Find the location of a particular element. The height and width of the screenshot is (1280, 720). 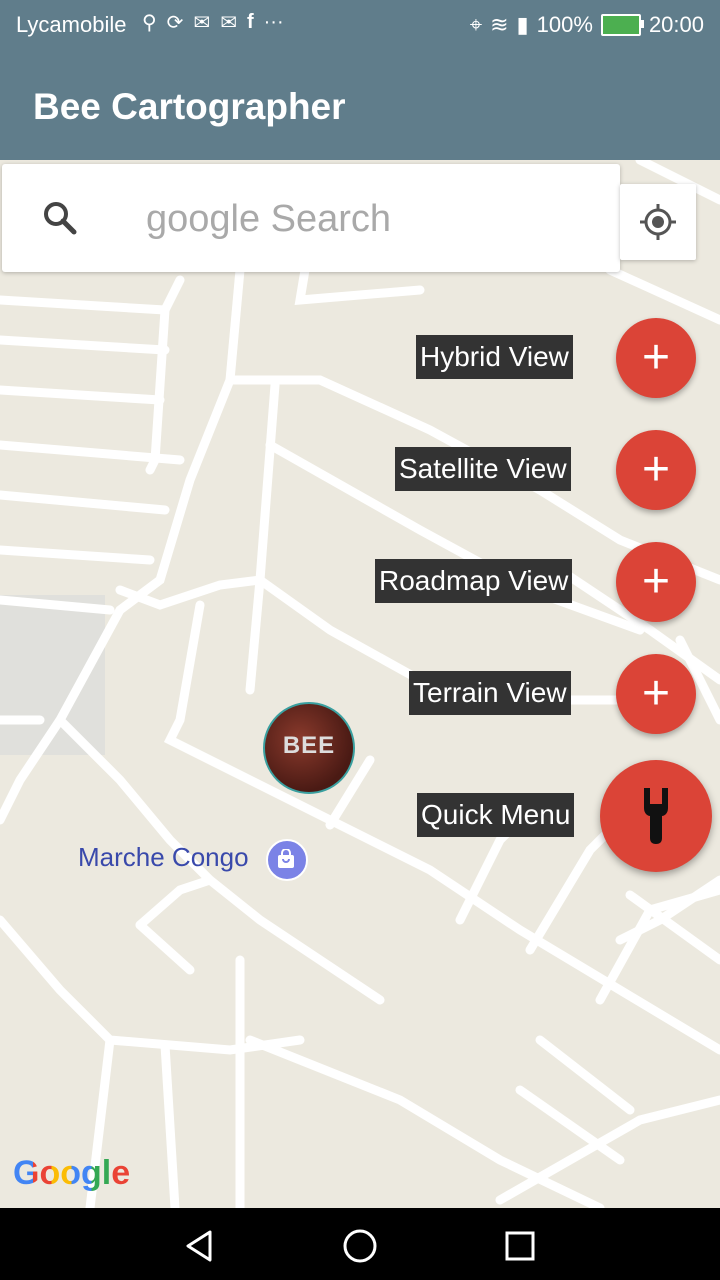

search-bar is located at coordinates (311, 218).